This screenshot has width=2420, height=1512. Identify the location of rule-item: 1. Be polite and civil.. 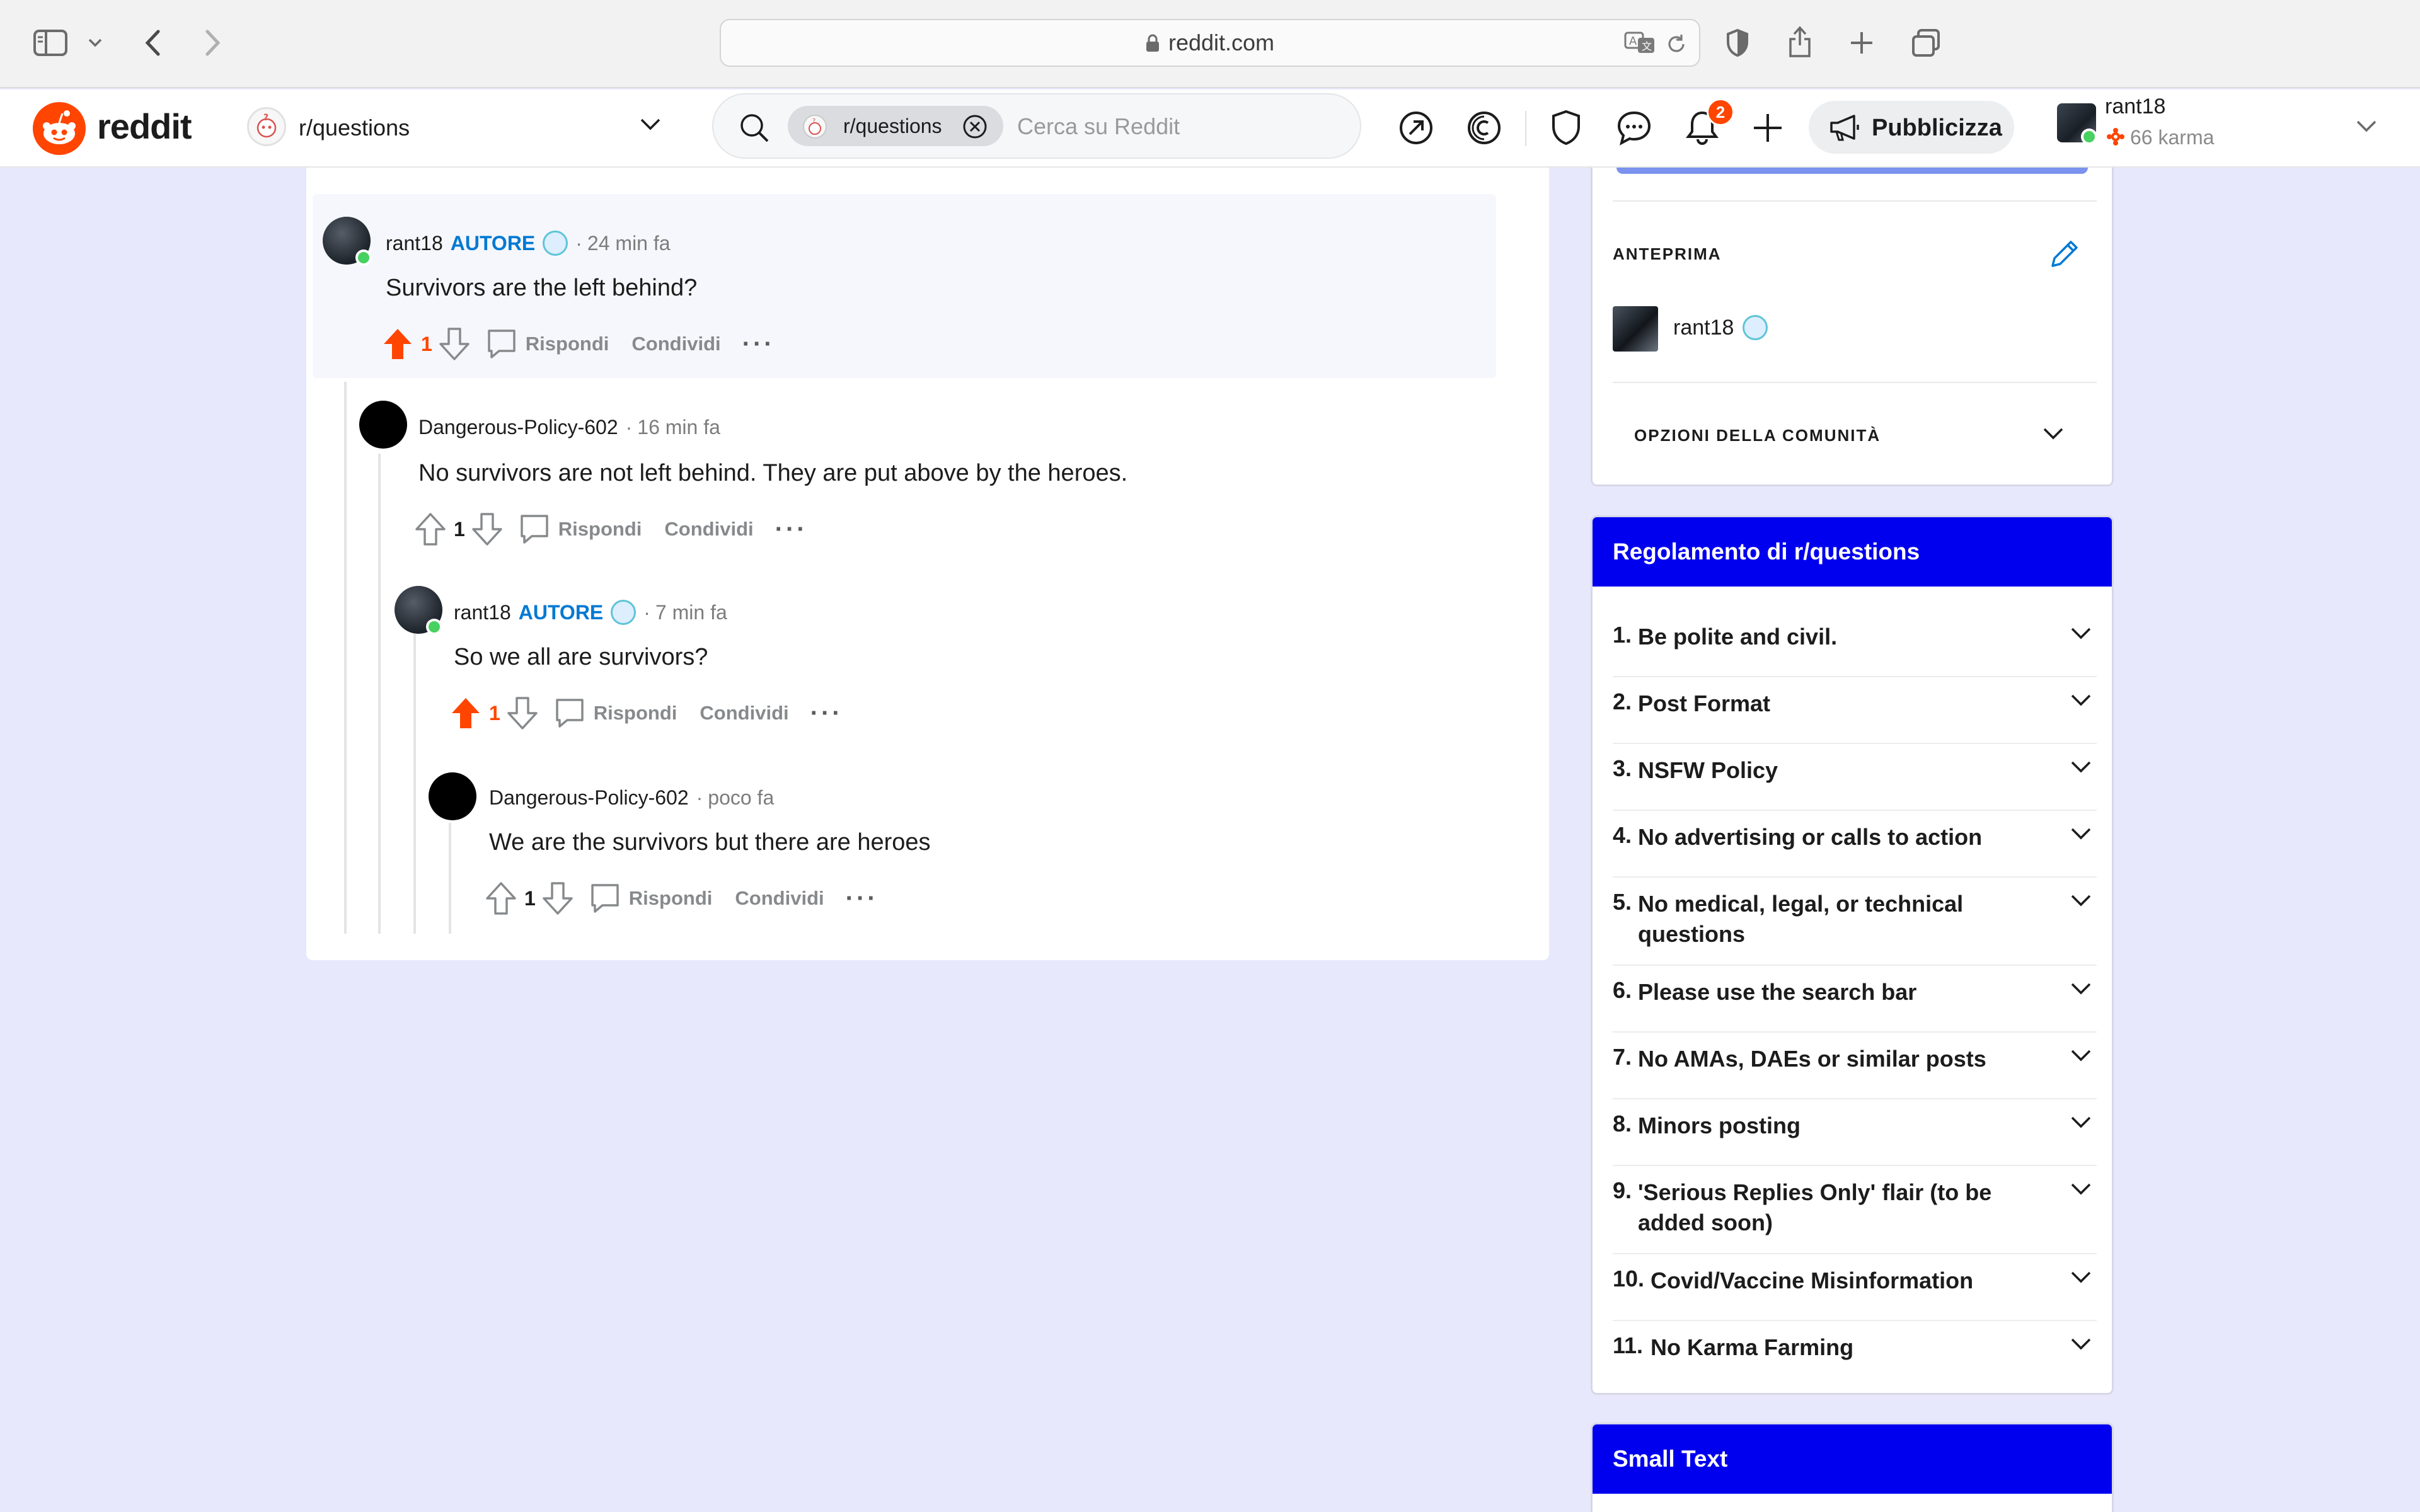
(1855, 649).